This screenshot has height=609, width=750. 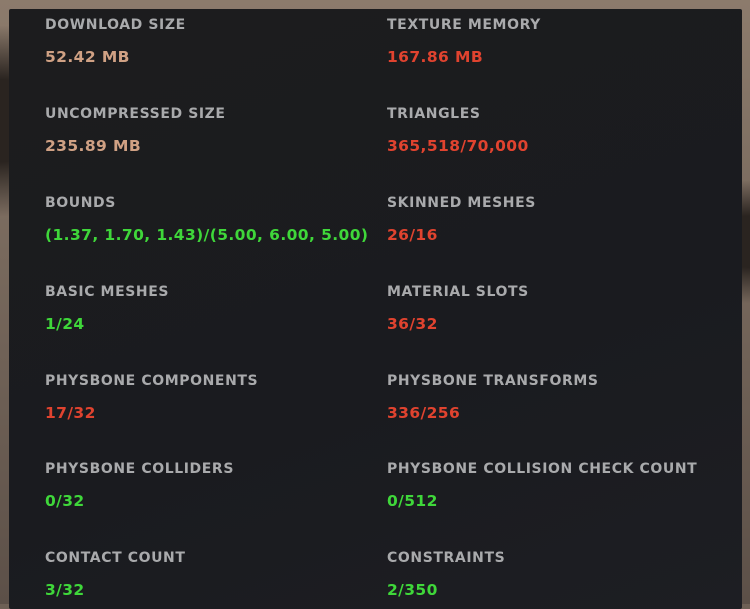 What do you see at coordinates (93, 146) in the screenshot?
I see `stat-value: 235.89 MB` at bounding box center [93, 146].